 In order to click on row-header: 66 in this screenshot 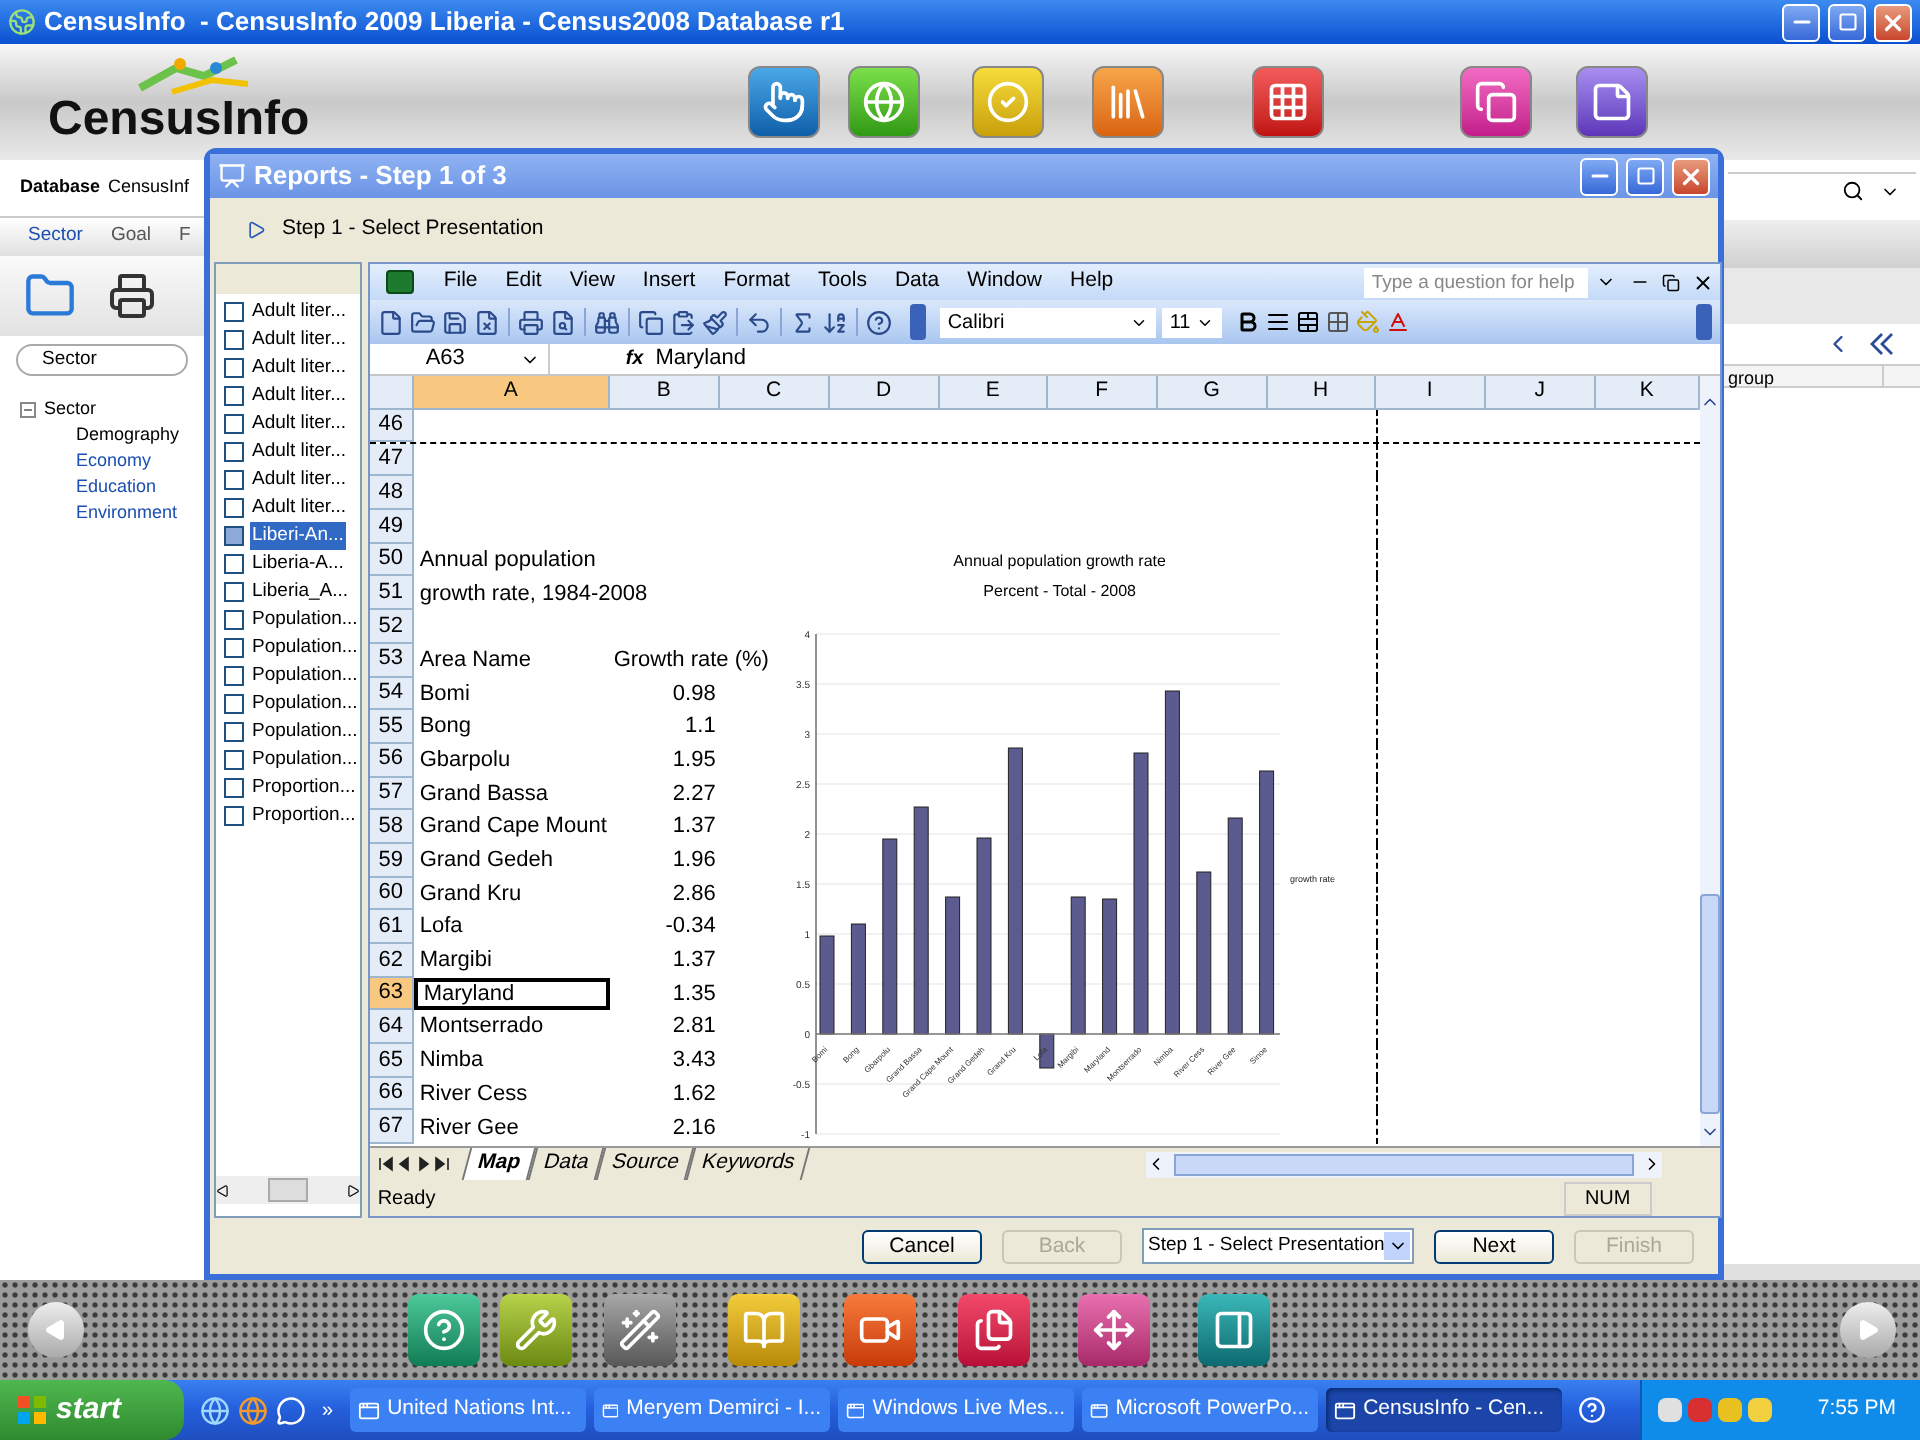, I will do `click(391, 1094)`.